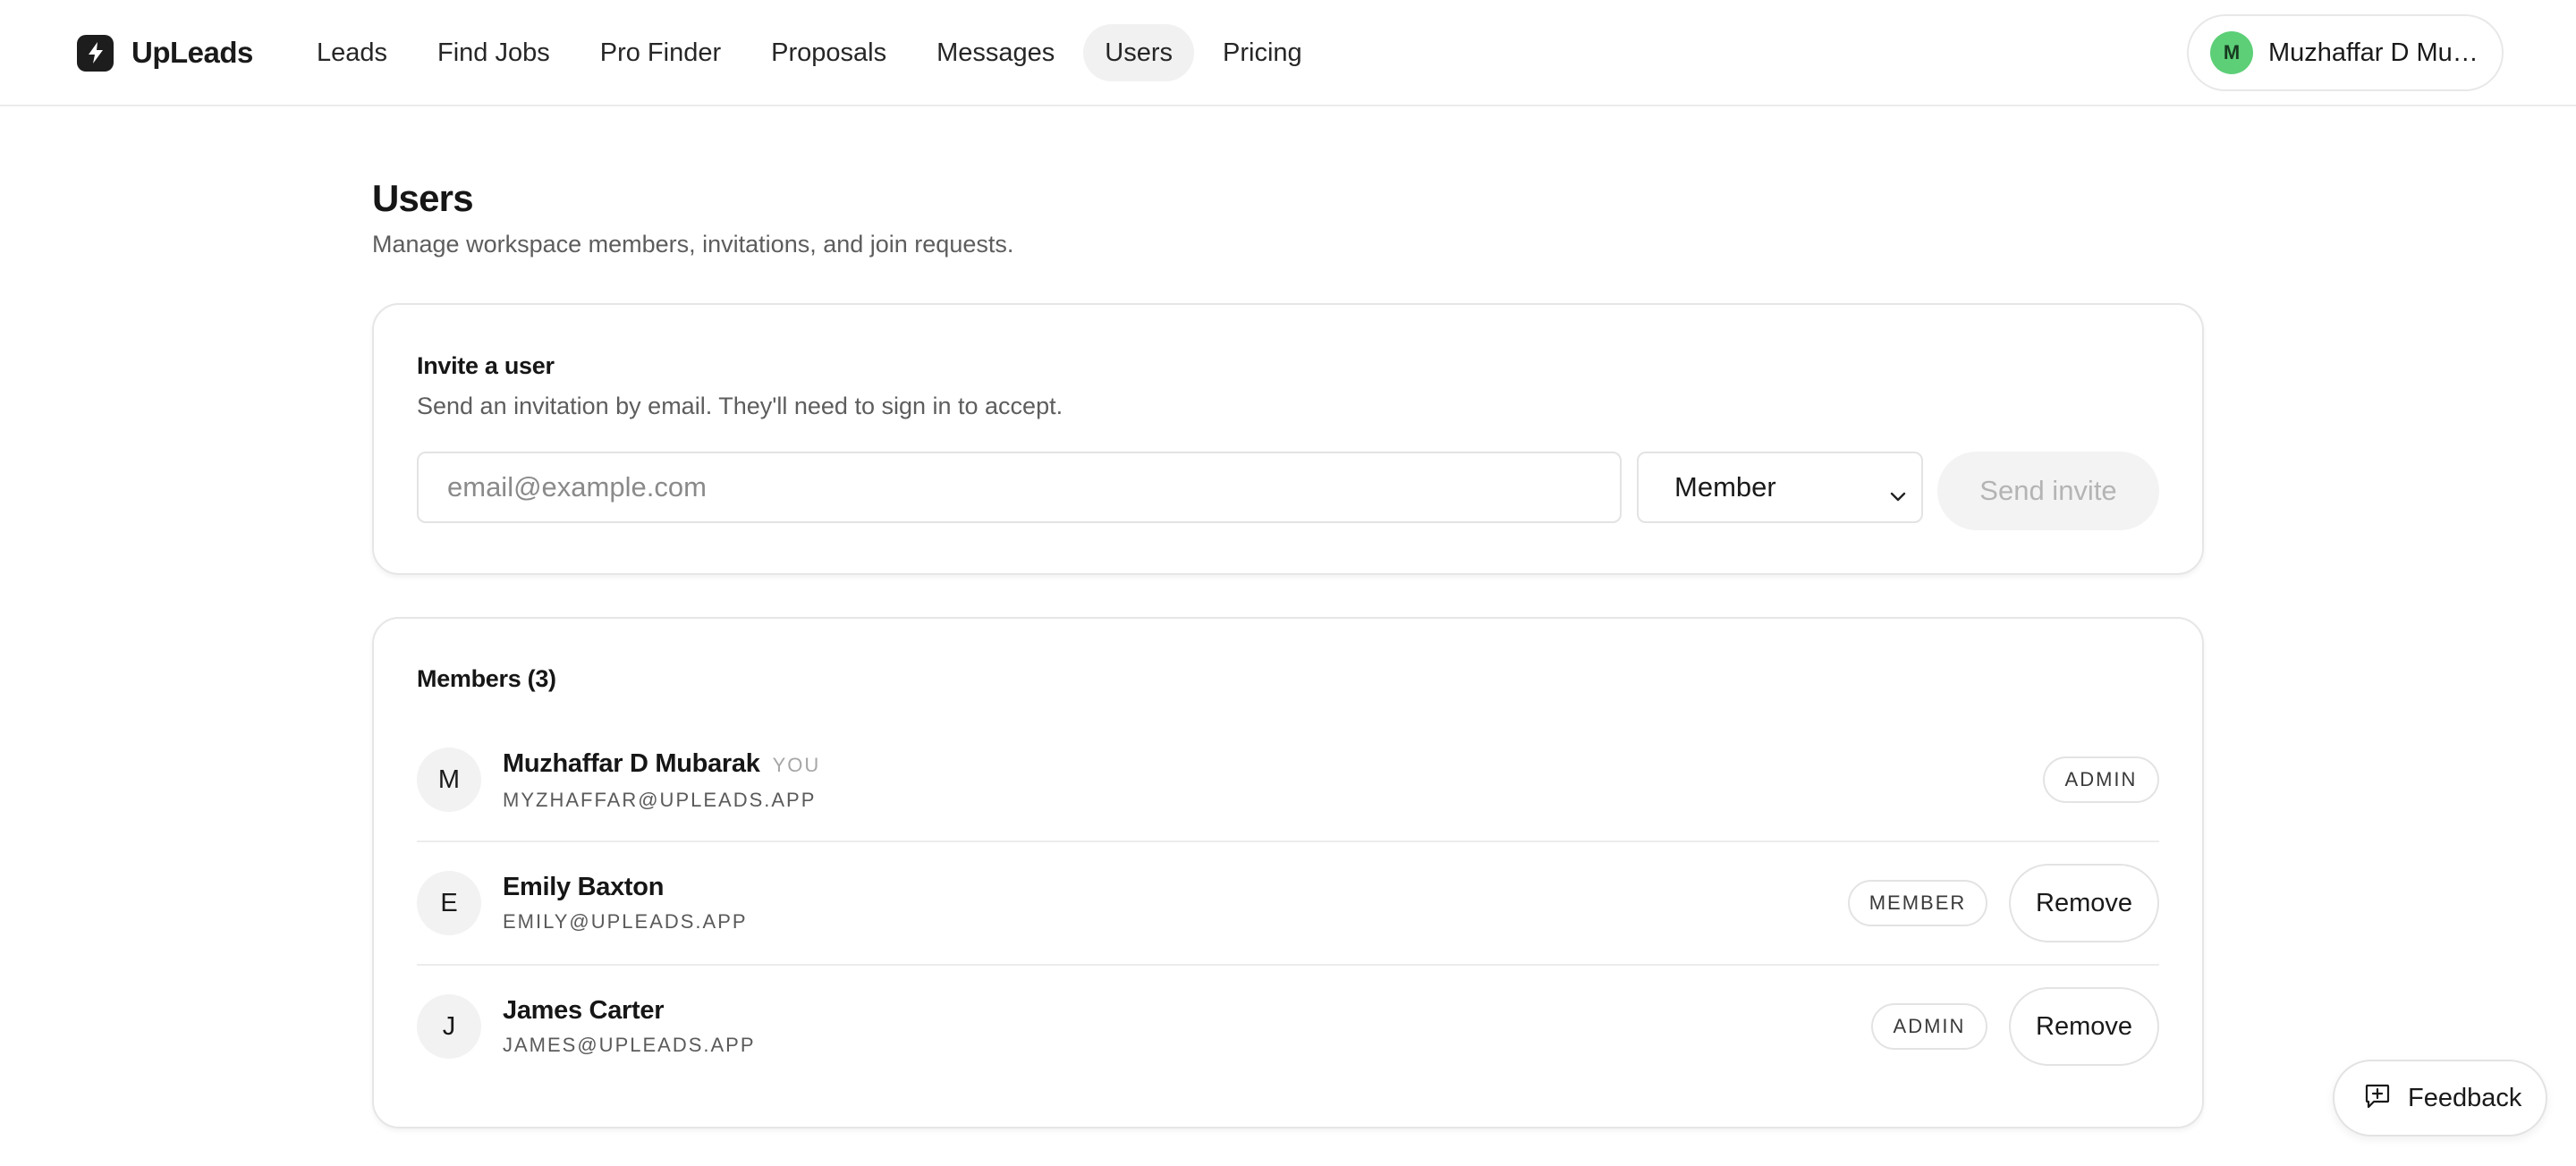 Image resolution: width=2576 pixels, height=1166 pixels. Describe the element at coordinates (584, 1010) in the screenshot. I see `member-name: James Carter` at that location.